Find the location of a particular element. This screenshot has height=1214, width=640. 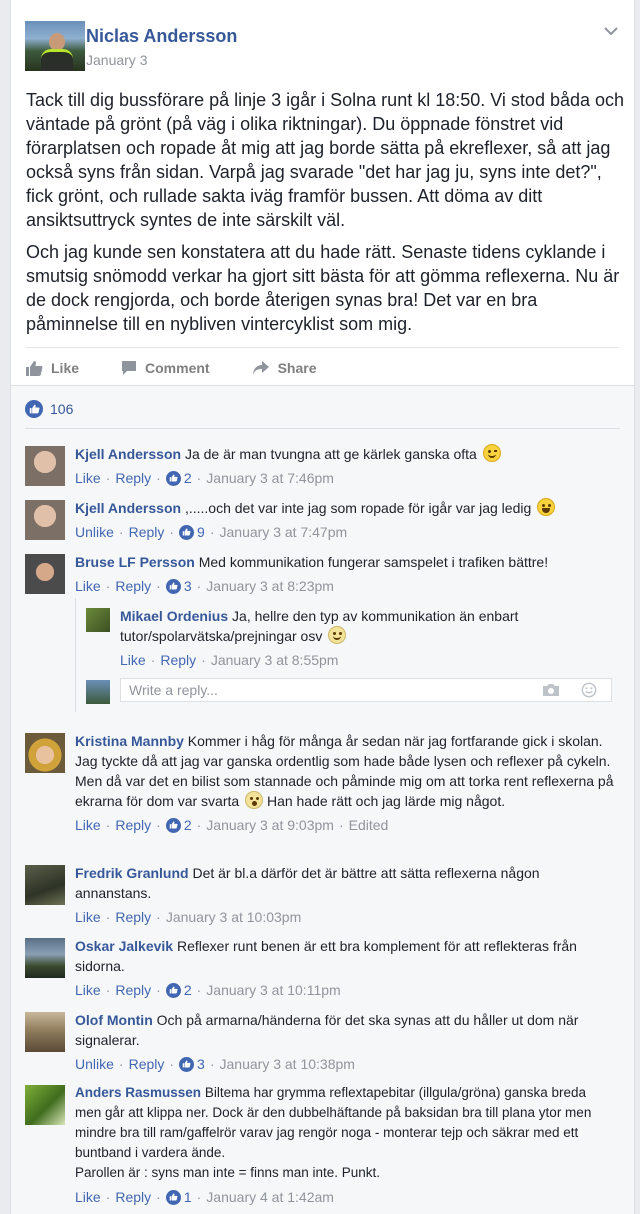

comment-meta: Unlike · Reply · 3 · January 3 at 10:38pm is located at coordinates (215, 1064).